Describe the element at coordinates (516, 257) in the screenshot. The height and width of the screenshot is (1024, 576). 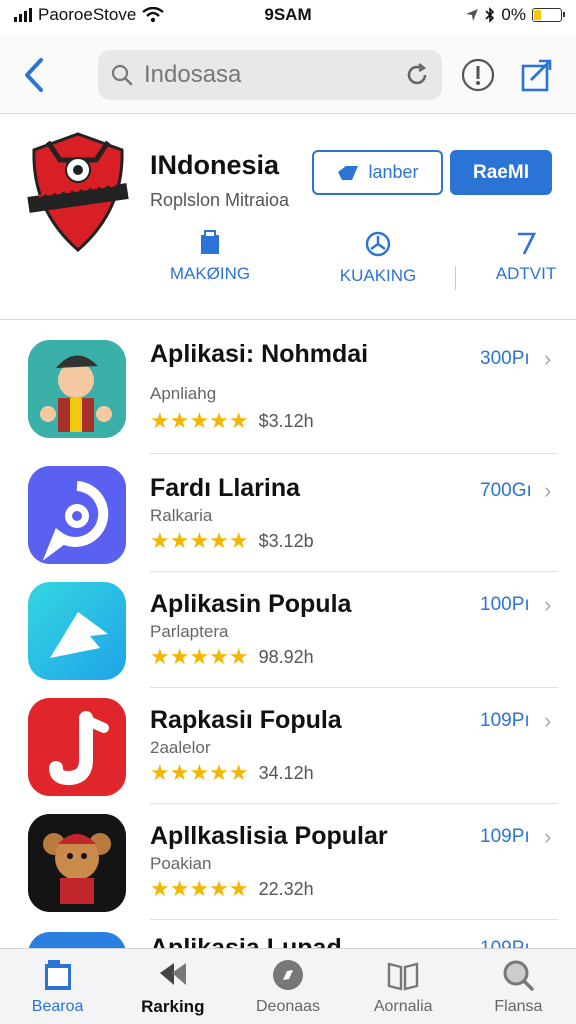
I see `header-tab-3: ADTVIT` at that location.